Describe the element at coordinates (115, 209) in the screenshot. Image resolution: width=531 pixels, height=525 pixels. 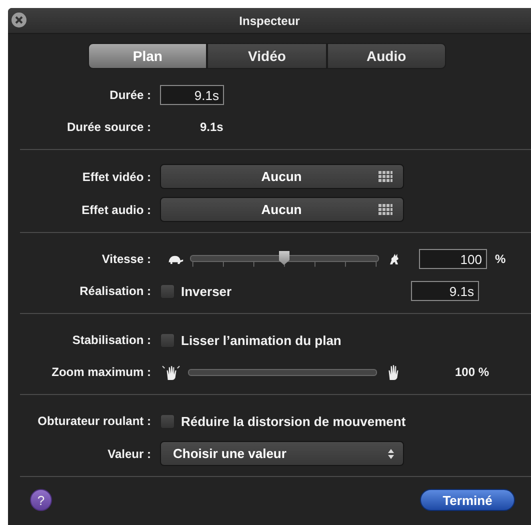
I see `field-label: Effet audio :` at that location.